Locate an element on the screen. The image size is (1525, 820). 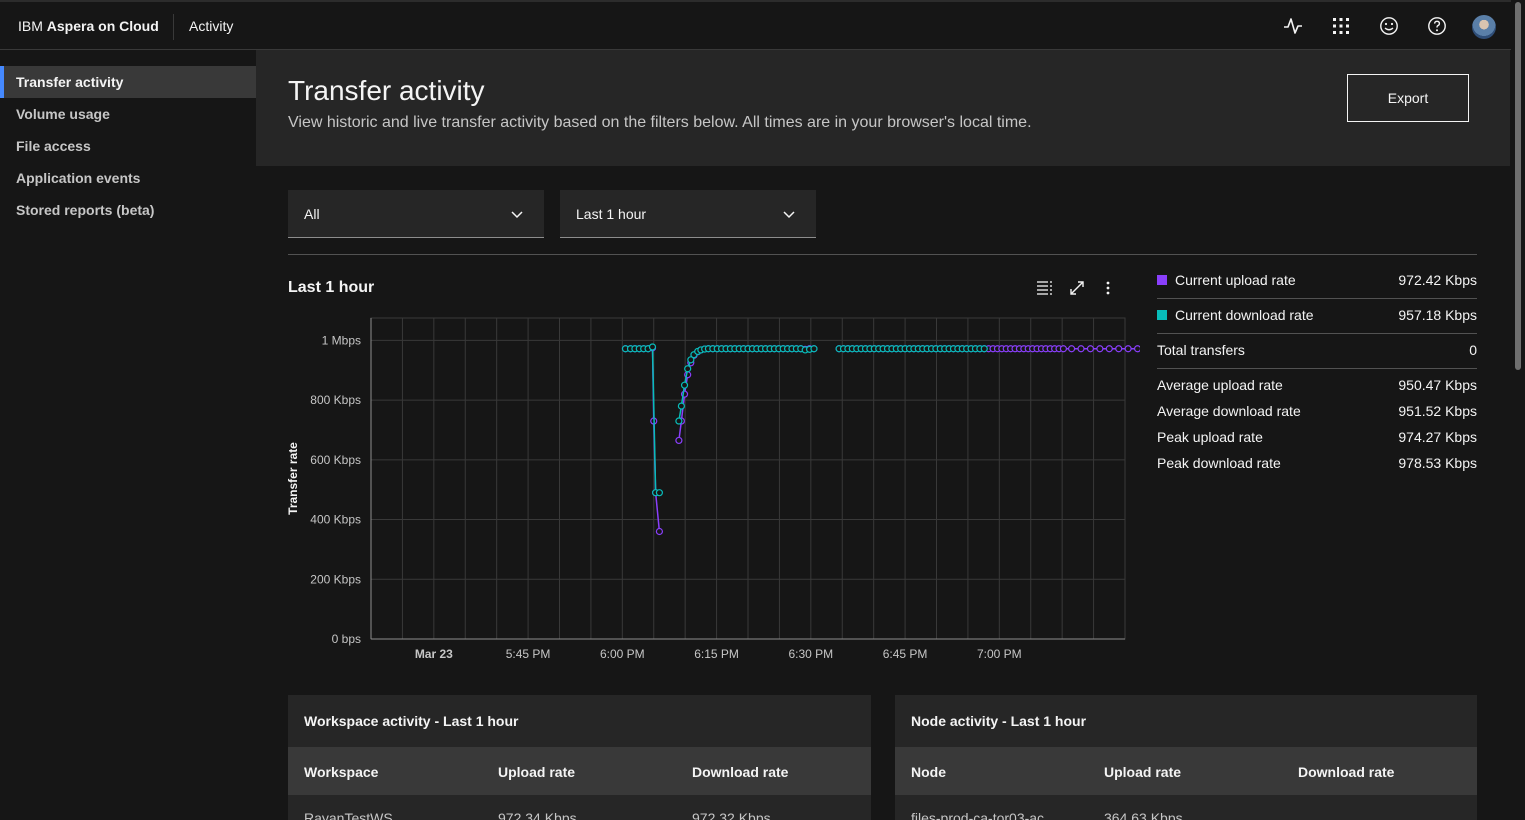
brand-name: IBM Aspera on Cloud is located at coordinates (88, 26).